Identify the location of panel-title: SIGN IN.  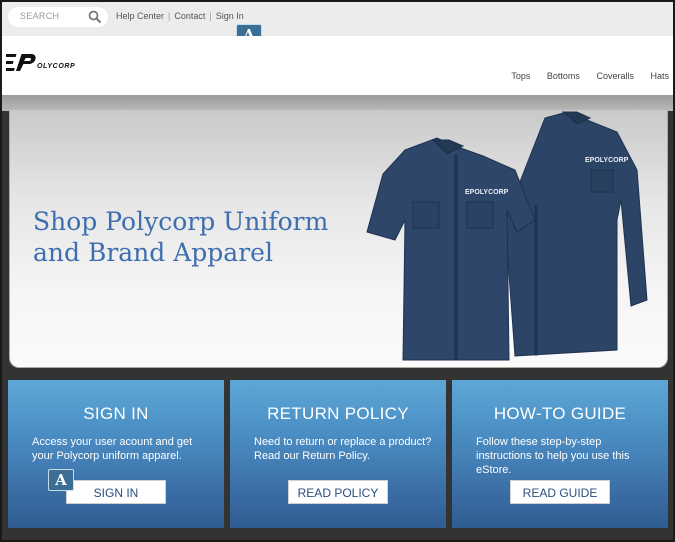
(116, 413).